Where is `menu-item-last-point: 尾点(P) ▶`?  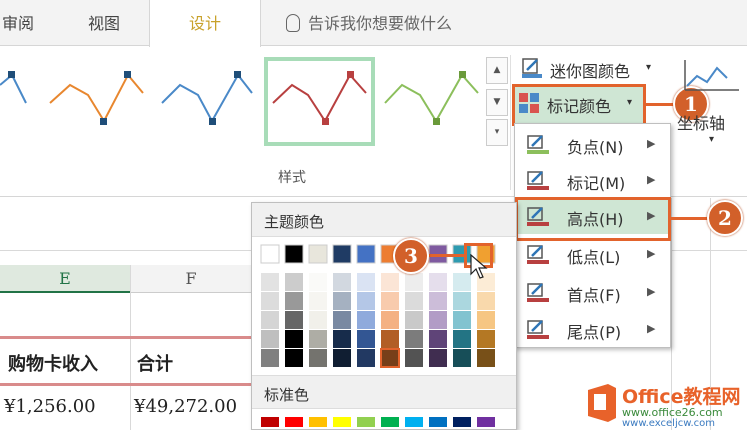
menu-item-last-point: 尾点(P) ▶ is located at coordinates (592, 330).